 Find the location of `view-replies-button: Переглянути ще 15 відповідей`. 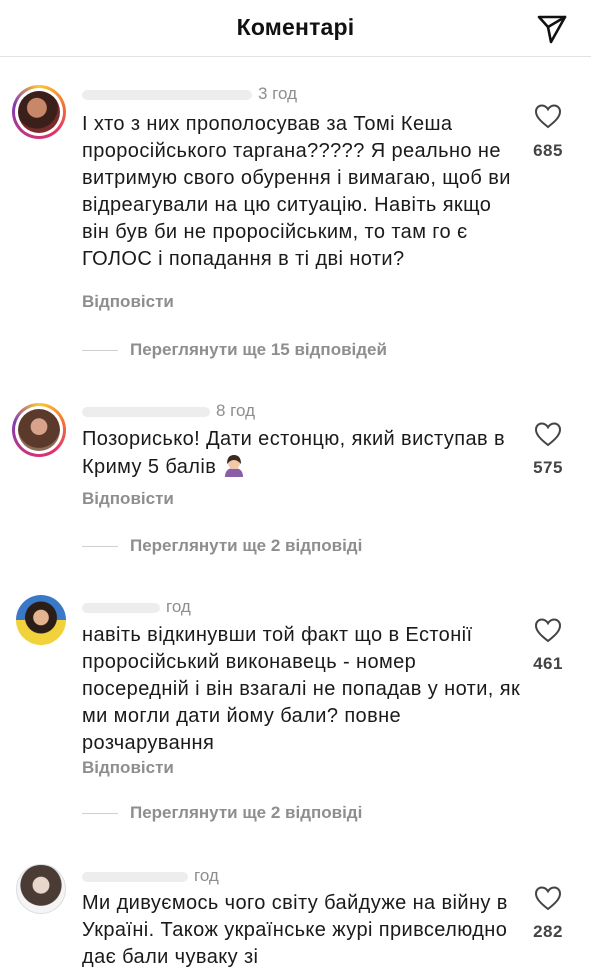

view-replies-button: Переглянути ще 15 відповідей is located at coordinates (234, 350).